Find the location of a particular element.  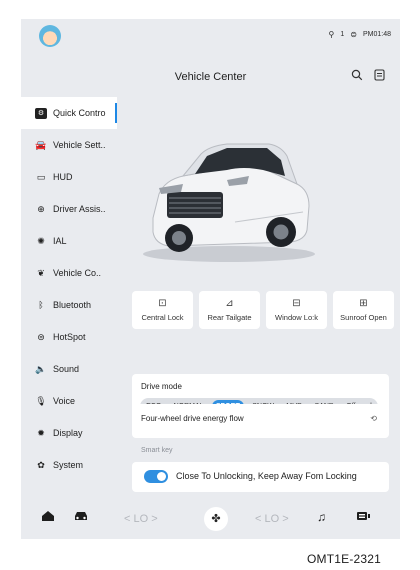

sidebar-item-label: IAL is located at coordinates (60, 241).